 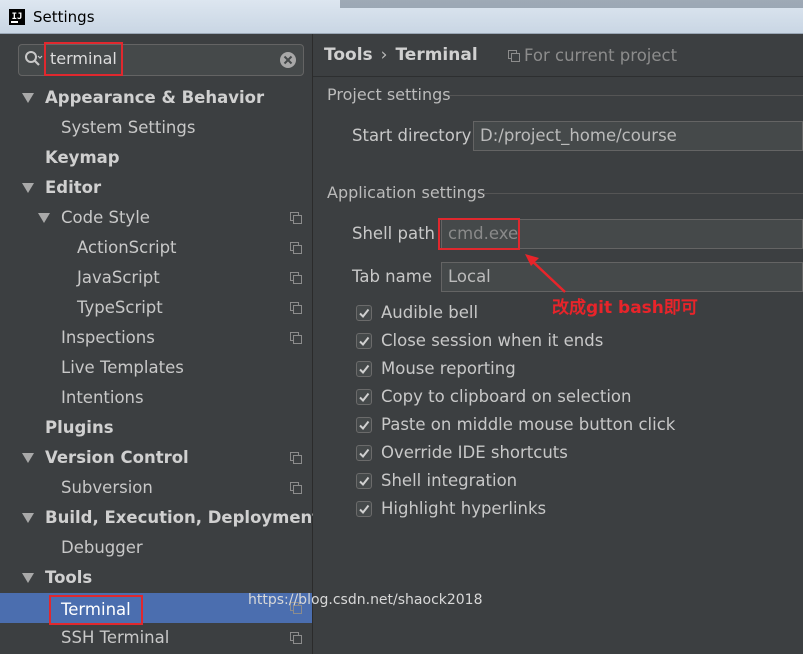 I want to click on tree-item-label: Debugger, so click(x=102, y=547).